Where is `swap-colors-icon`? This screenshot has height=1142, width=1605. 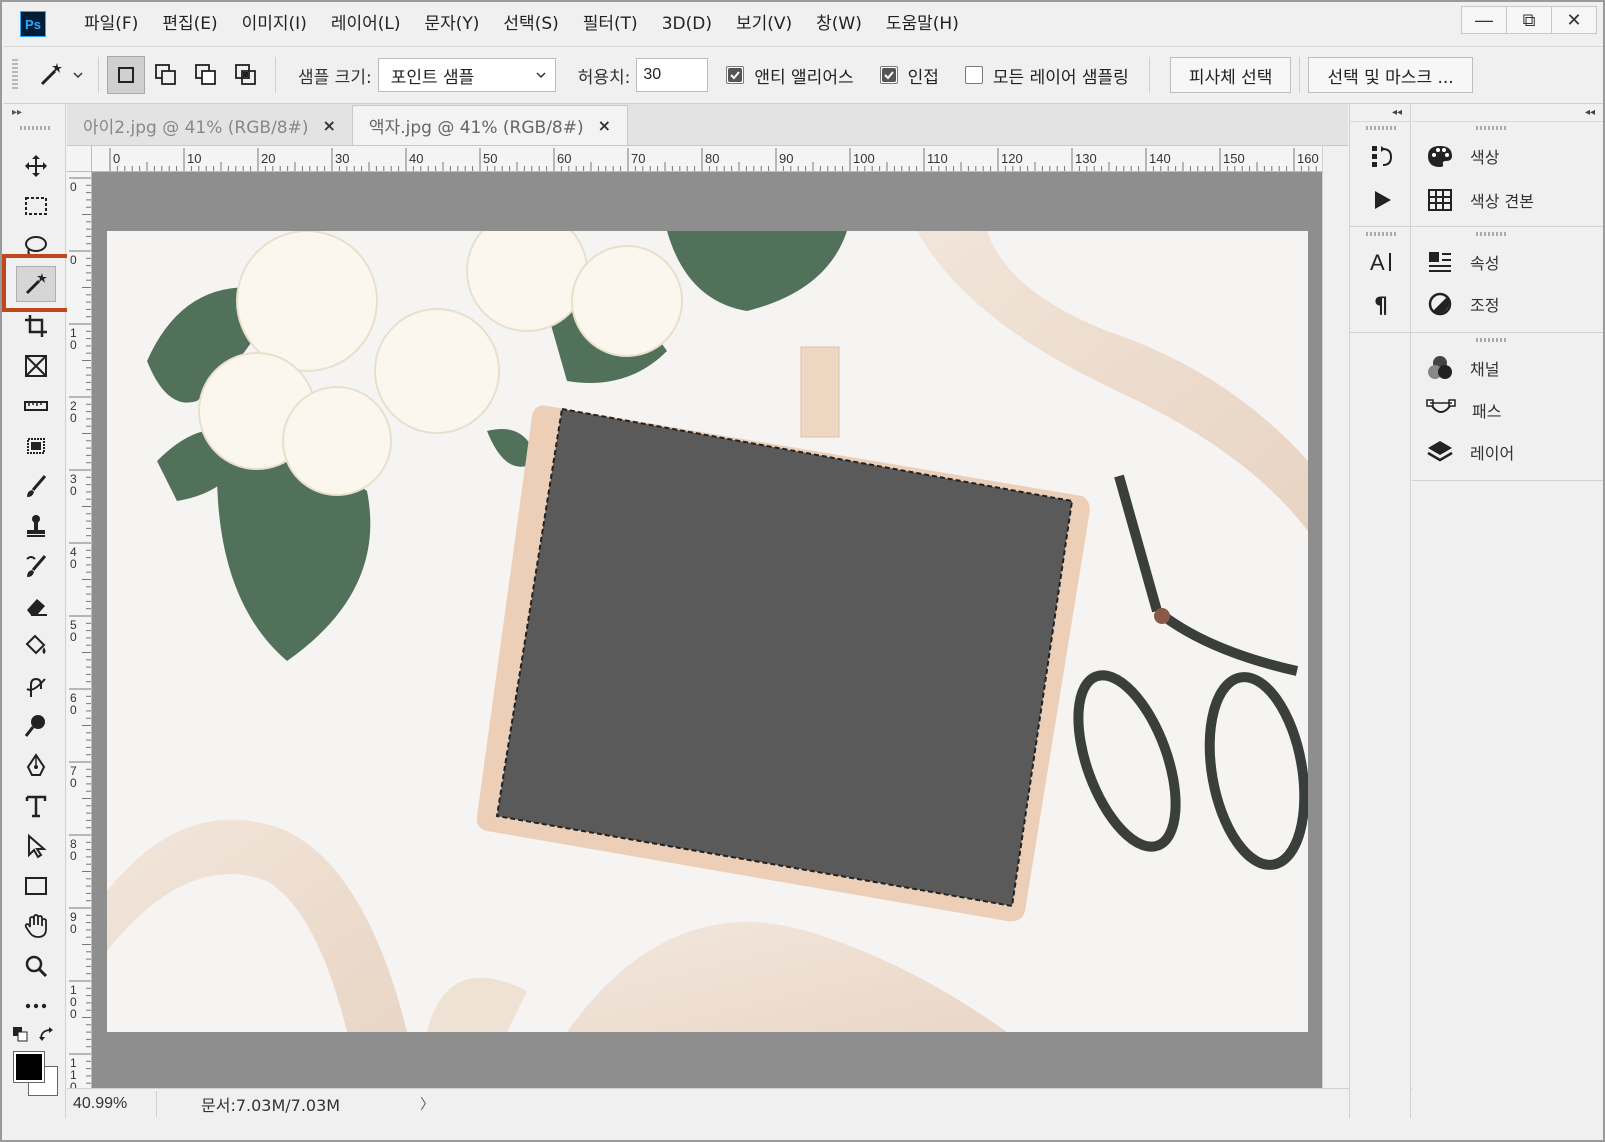
swap-colors-icon is located at coordinates (47, 1035).